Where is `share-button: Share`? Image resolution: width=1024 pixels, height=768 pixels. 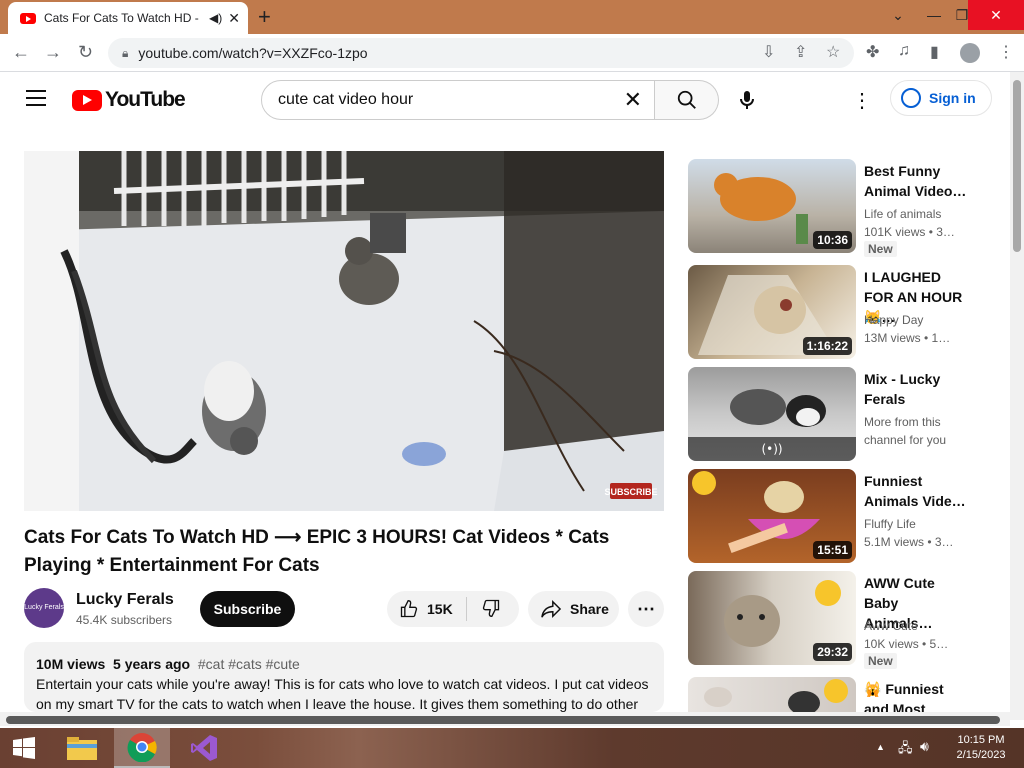
share-button: Share is located at coordinates (573, 609).